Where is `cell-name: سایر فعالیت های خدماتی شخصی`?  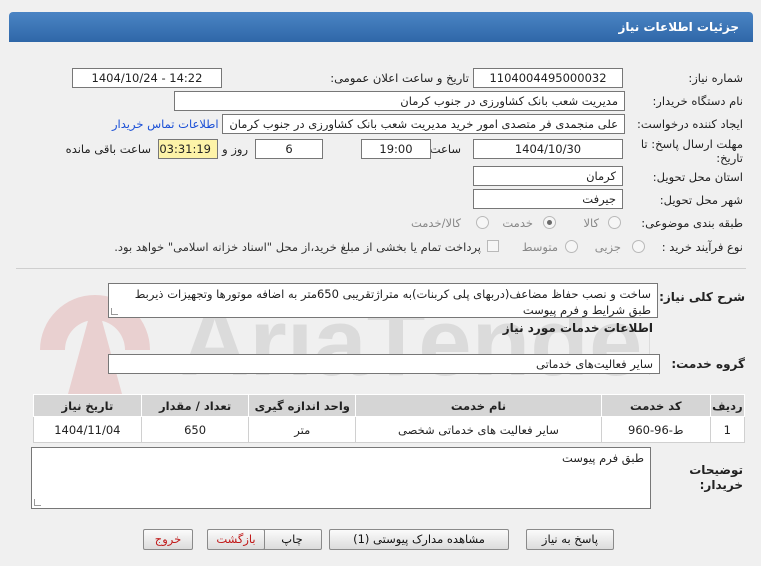 cell-name: سایر فعالیت های خدماتی شخصی is located at coordinates (478, 429).